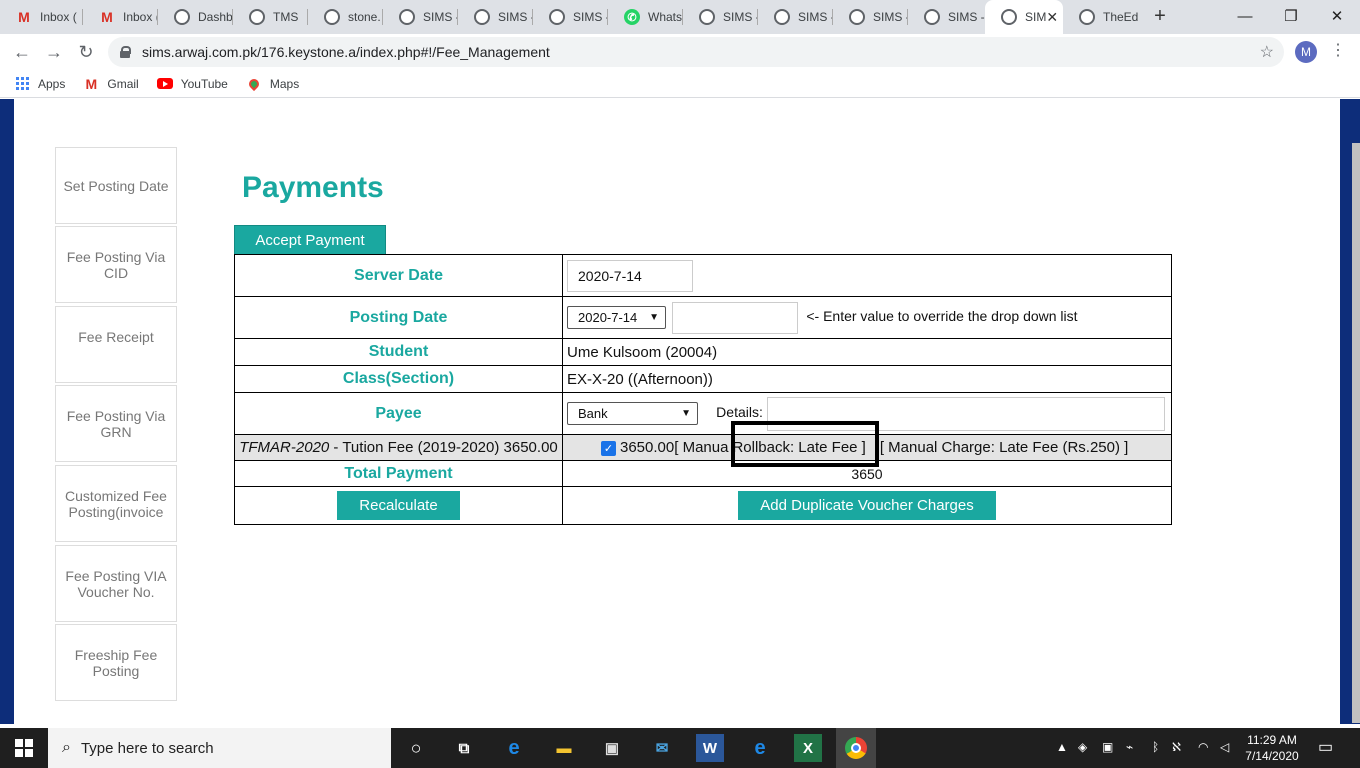 This screenshot has height=768, width=1360. What do you see at coordinates (946, 17) in the screenshot?
I see `tab-sims-7: SIMS -` at bounding box center [946, 17].